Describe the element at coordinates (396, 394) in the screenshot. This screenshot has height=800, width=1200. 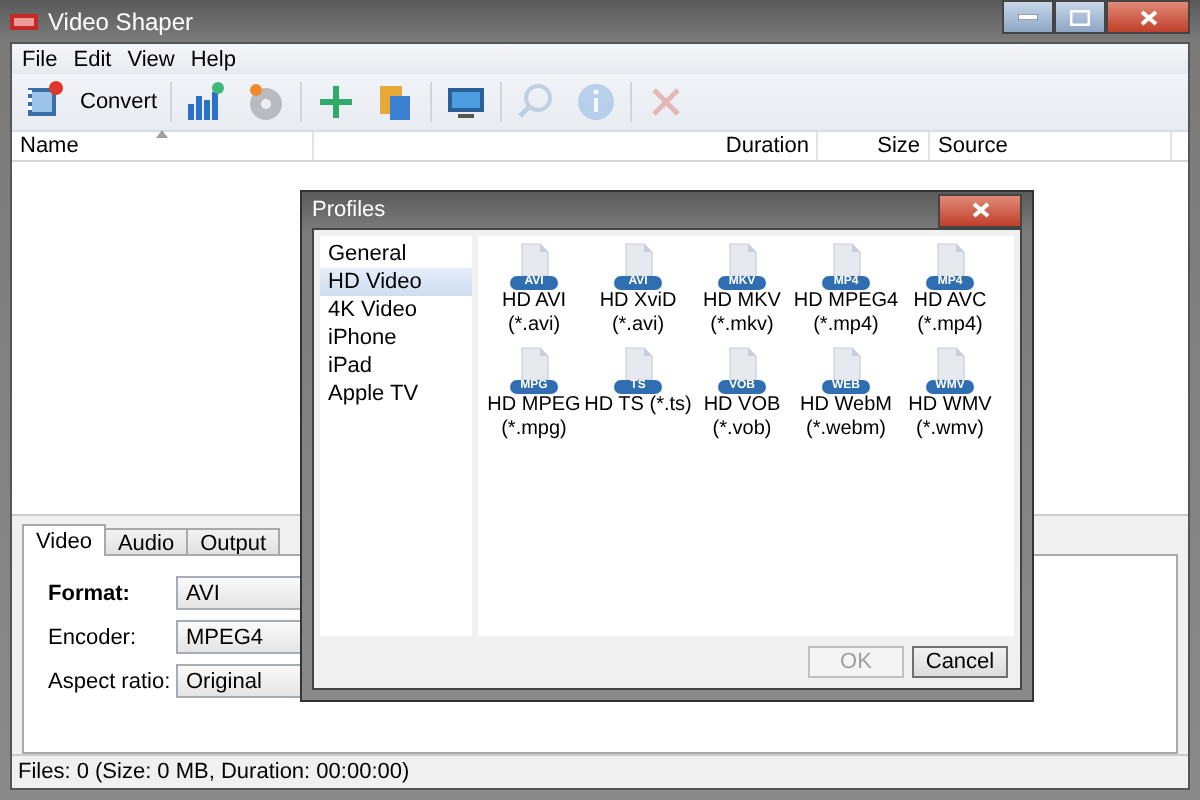
I see `category-item: Apple TV` at that location.